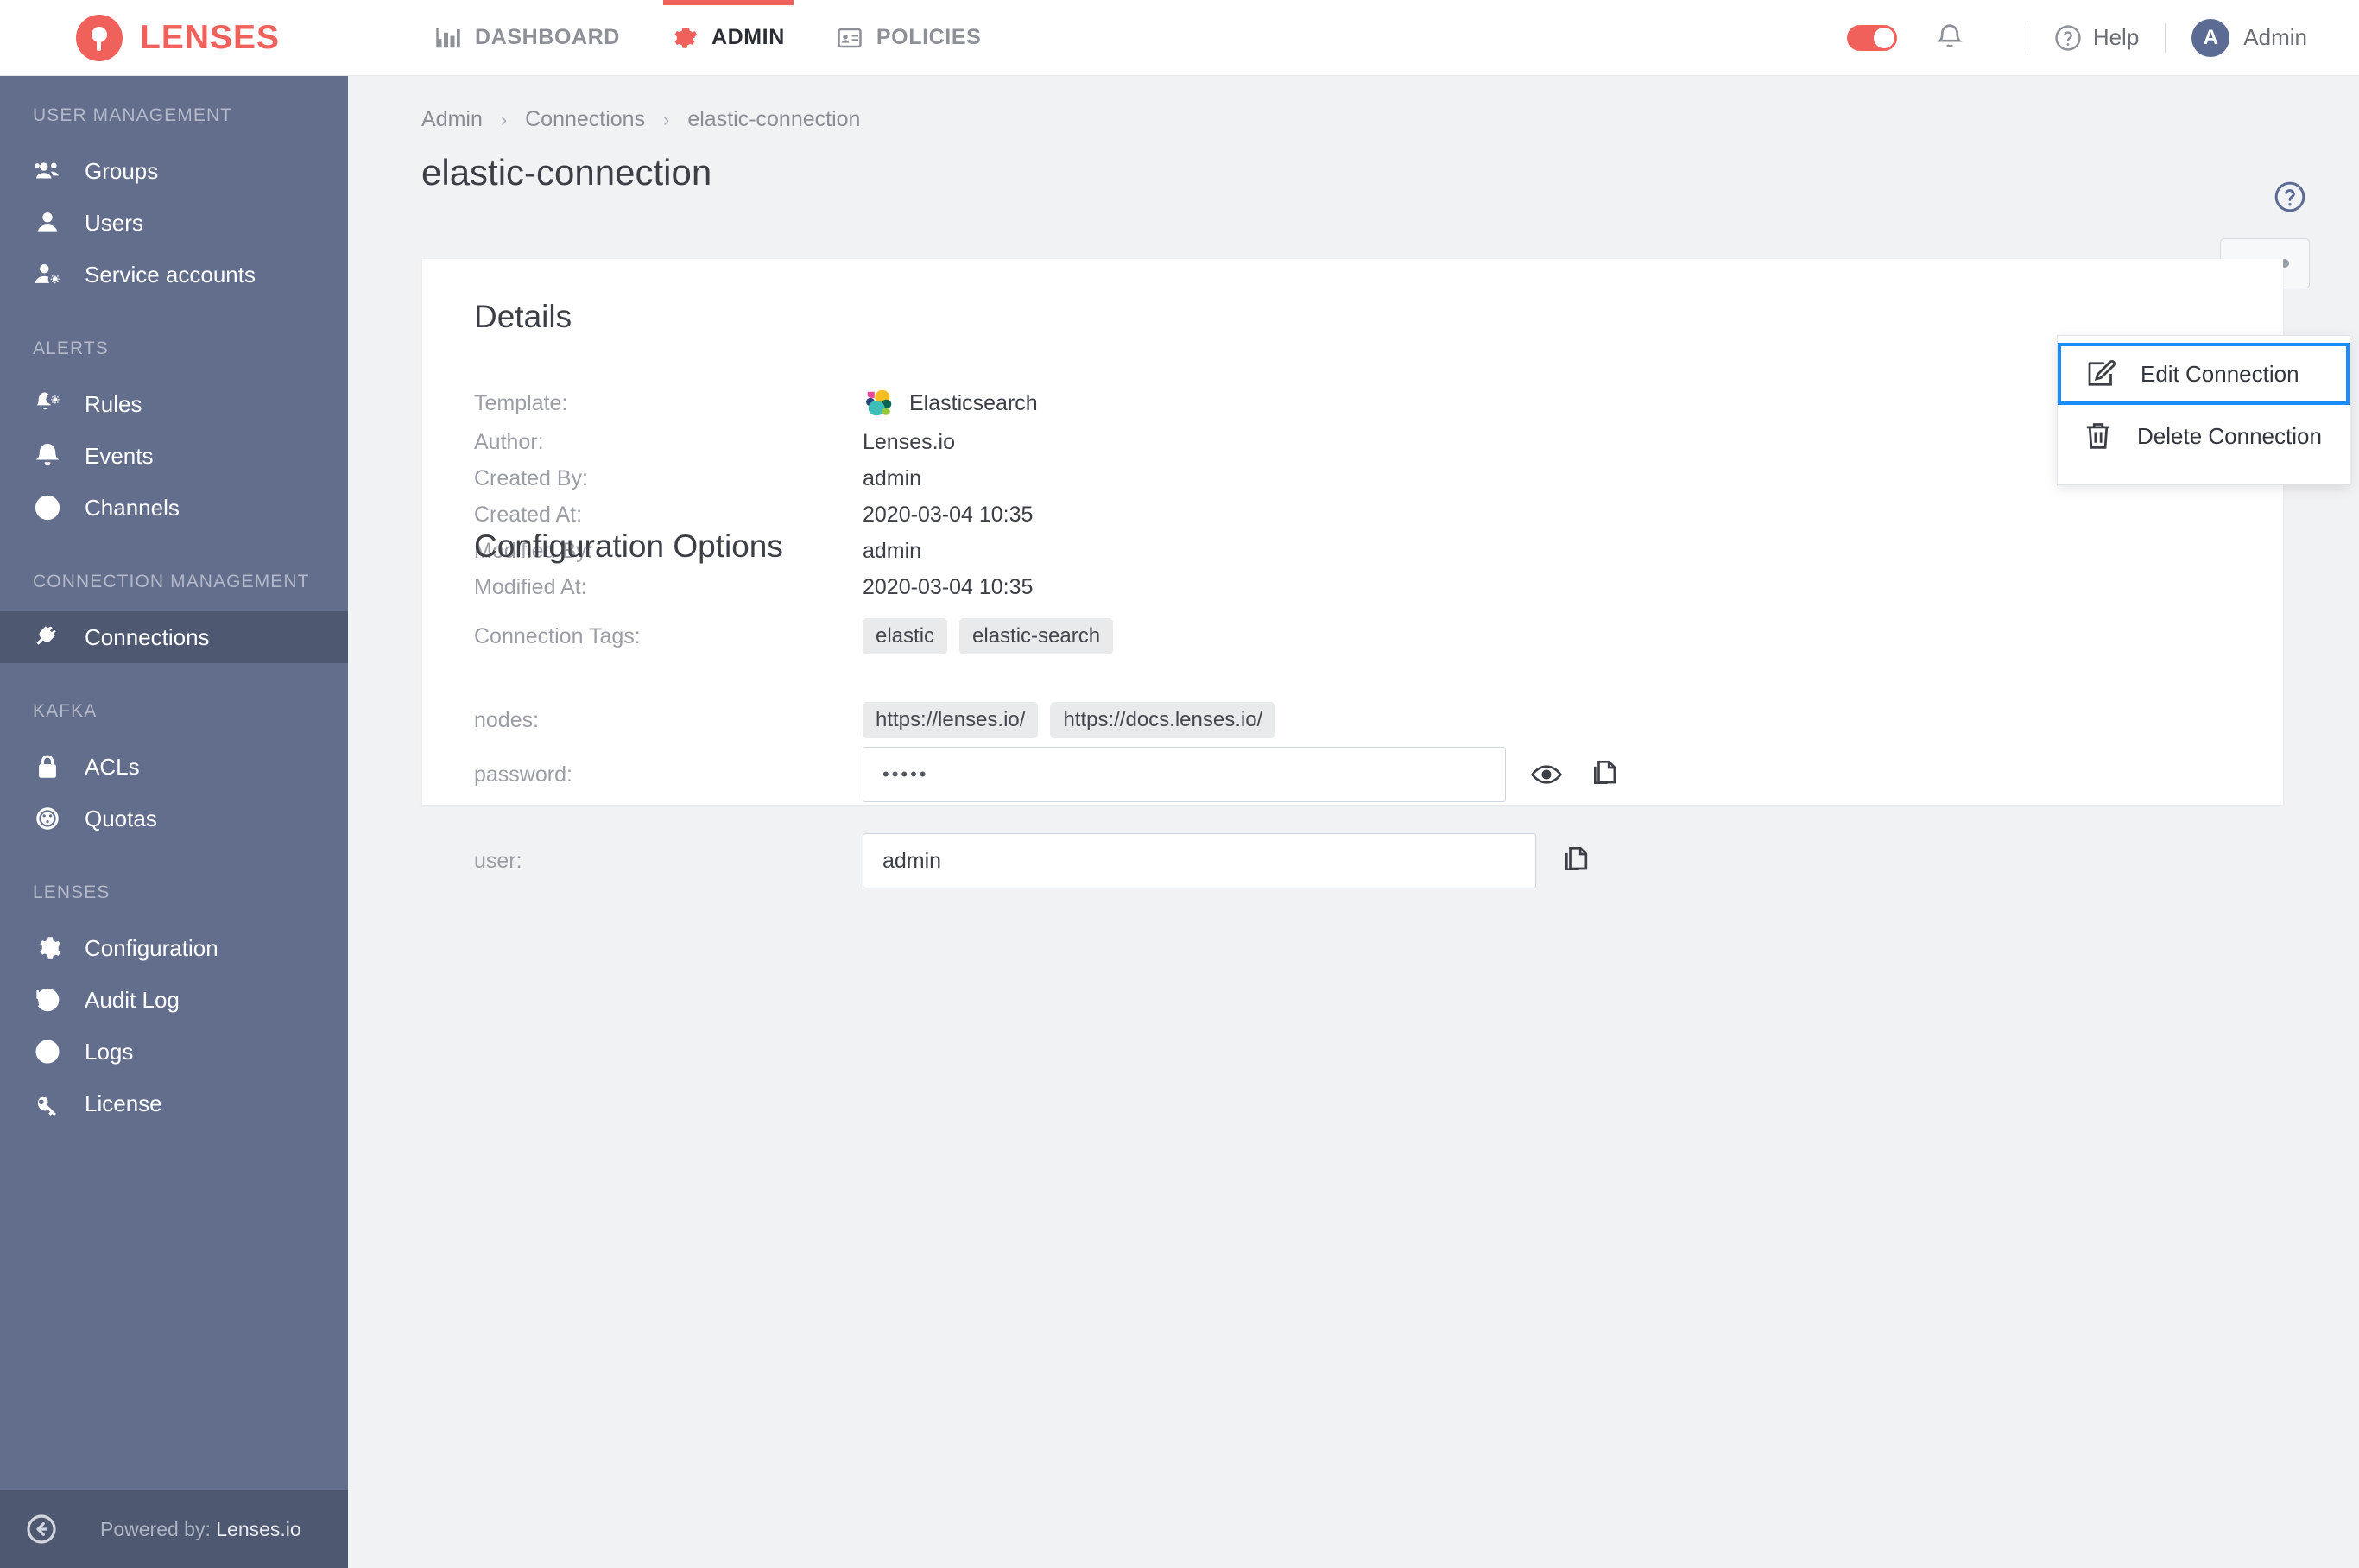  Describe the element at coordinates (174, 1052) in the screenshot. I see `sidebar-item-logs: Logs` at that location.